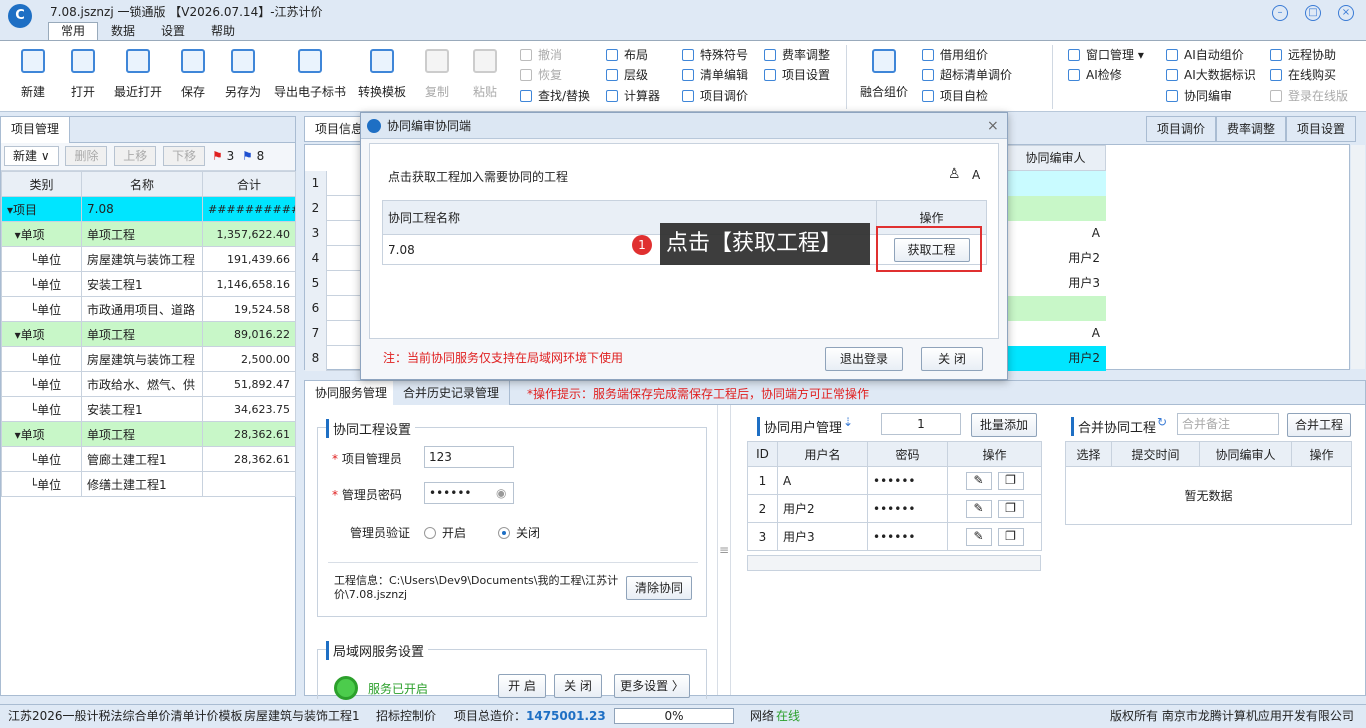 The width and height of the screenshot is (1366, 728). Describe the element at coordinates (1319, 425) in the screenshot. I see `merge-project-button: 合并工程` at that location.